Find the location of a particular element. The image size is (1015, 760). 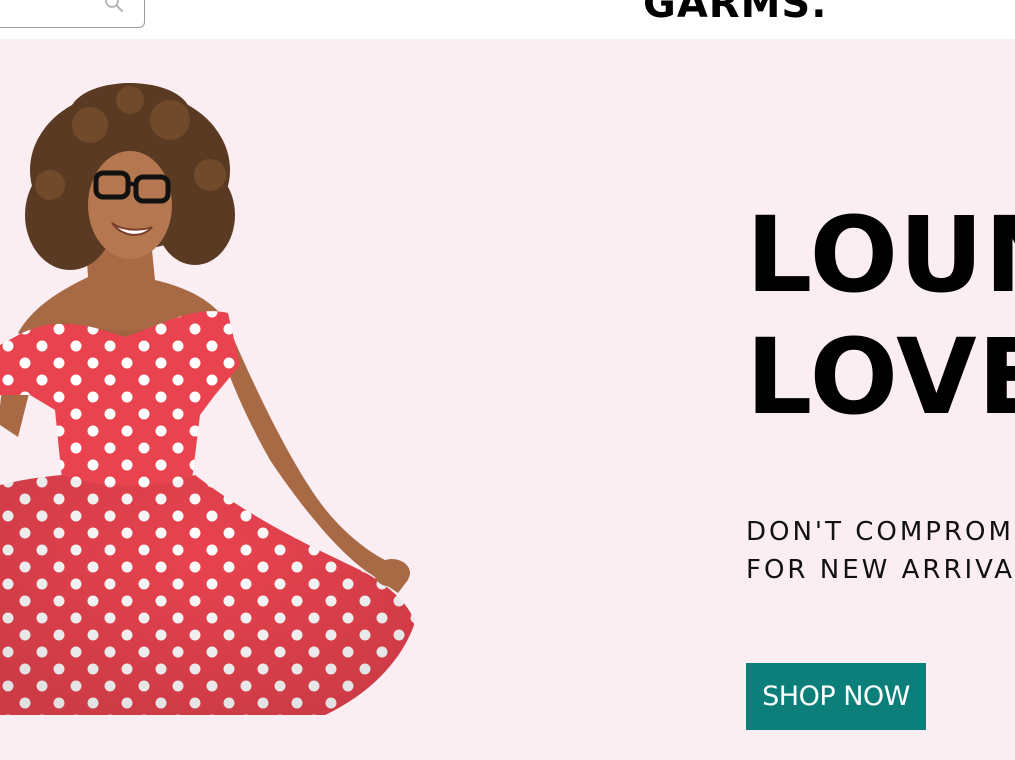

hero-headline-line: LOUN is located at coordinates (880, 255).